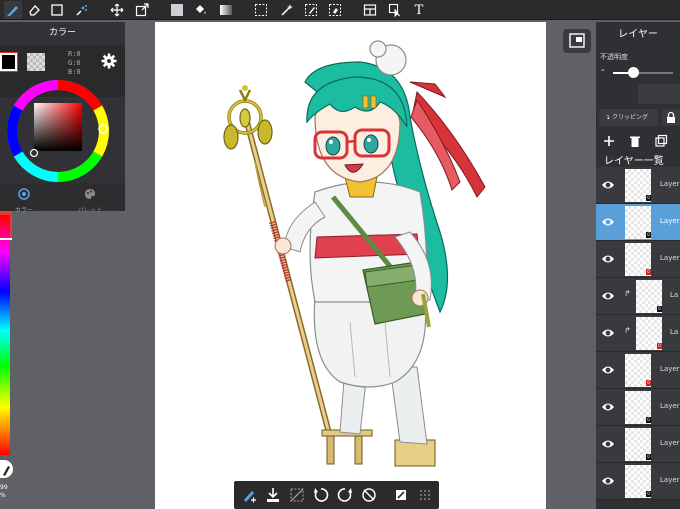 This screenshot has width=680, height=509. What do you see at coordinates (643, 73) in the screenshot?
I see `opacity-slider` at bounding box center [643, 73].